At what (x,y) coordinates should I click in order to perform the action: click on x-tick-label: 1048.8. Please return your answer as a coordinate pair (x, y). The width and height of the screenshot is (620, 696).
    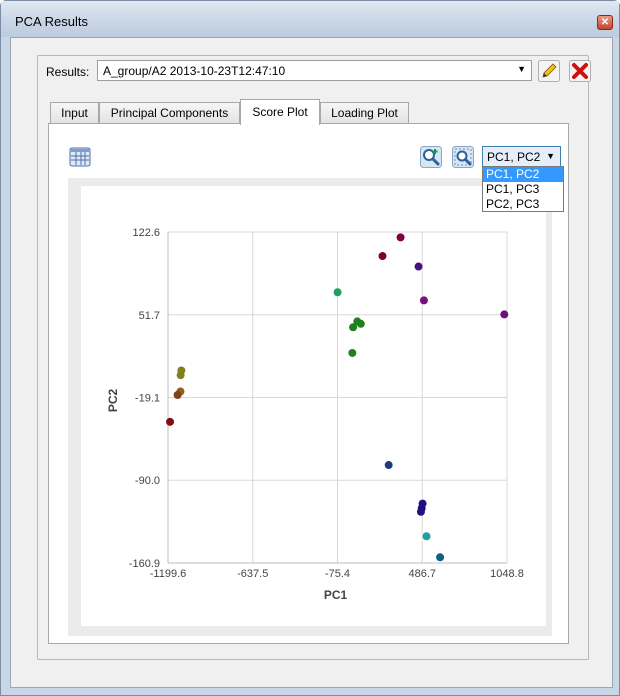
    Looking at the image, I should click on (507, 574).